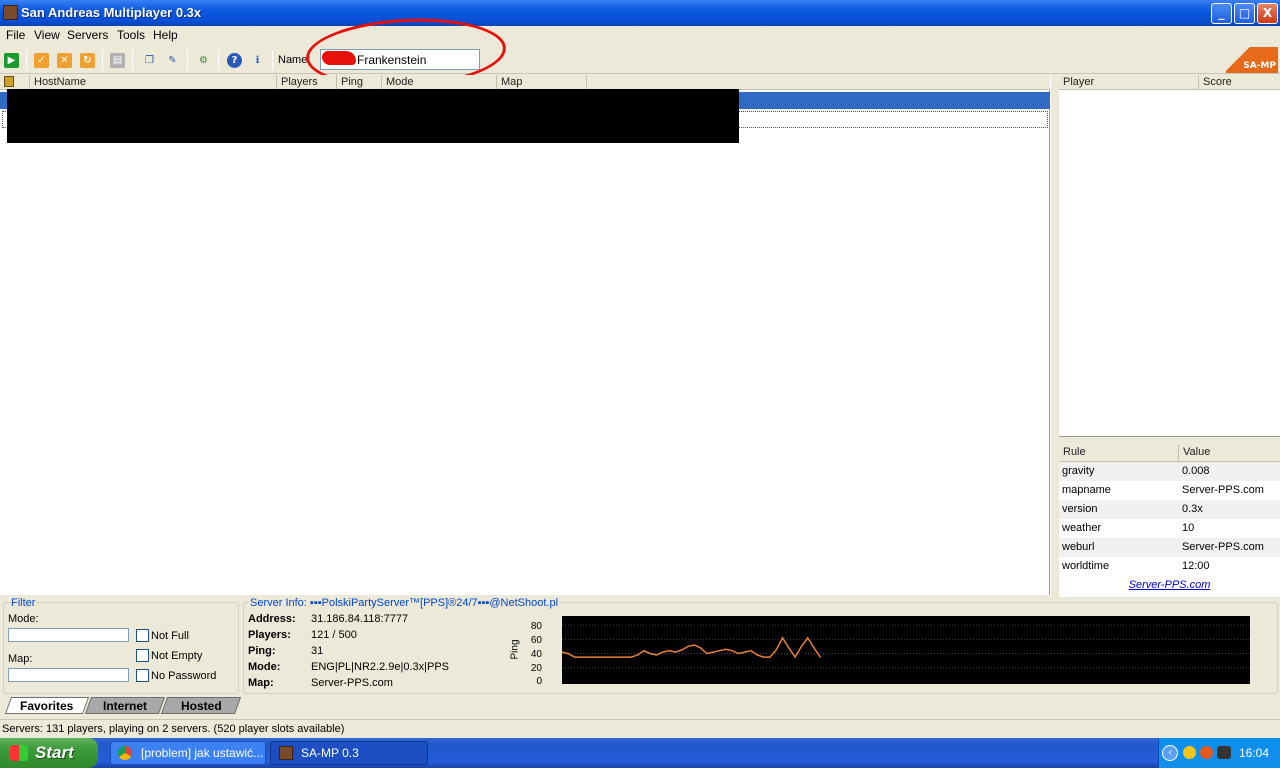 The image size is (1280, 768). What do you see at coordinates (1054, 335) in the screenshot?
I see `splitter` at bounding box center [1054, 335].